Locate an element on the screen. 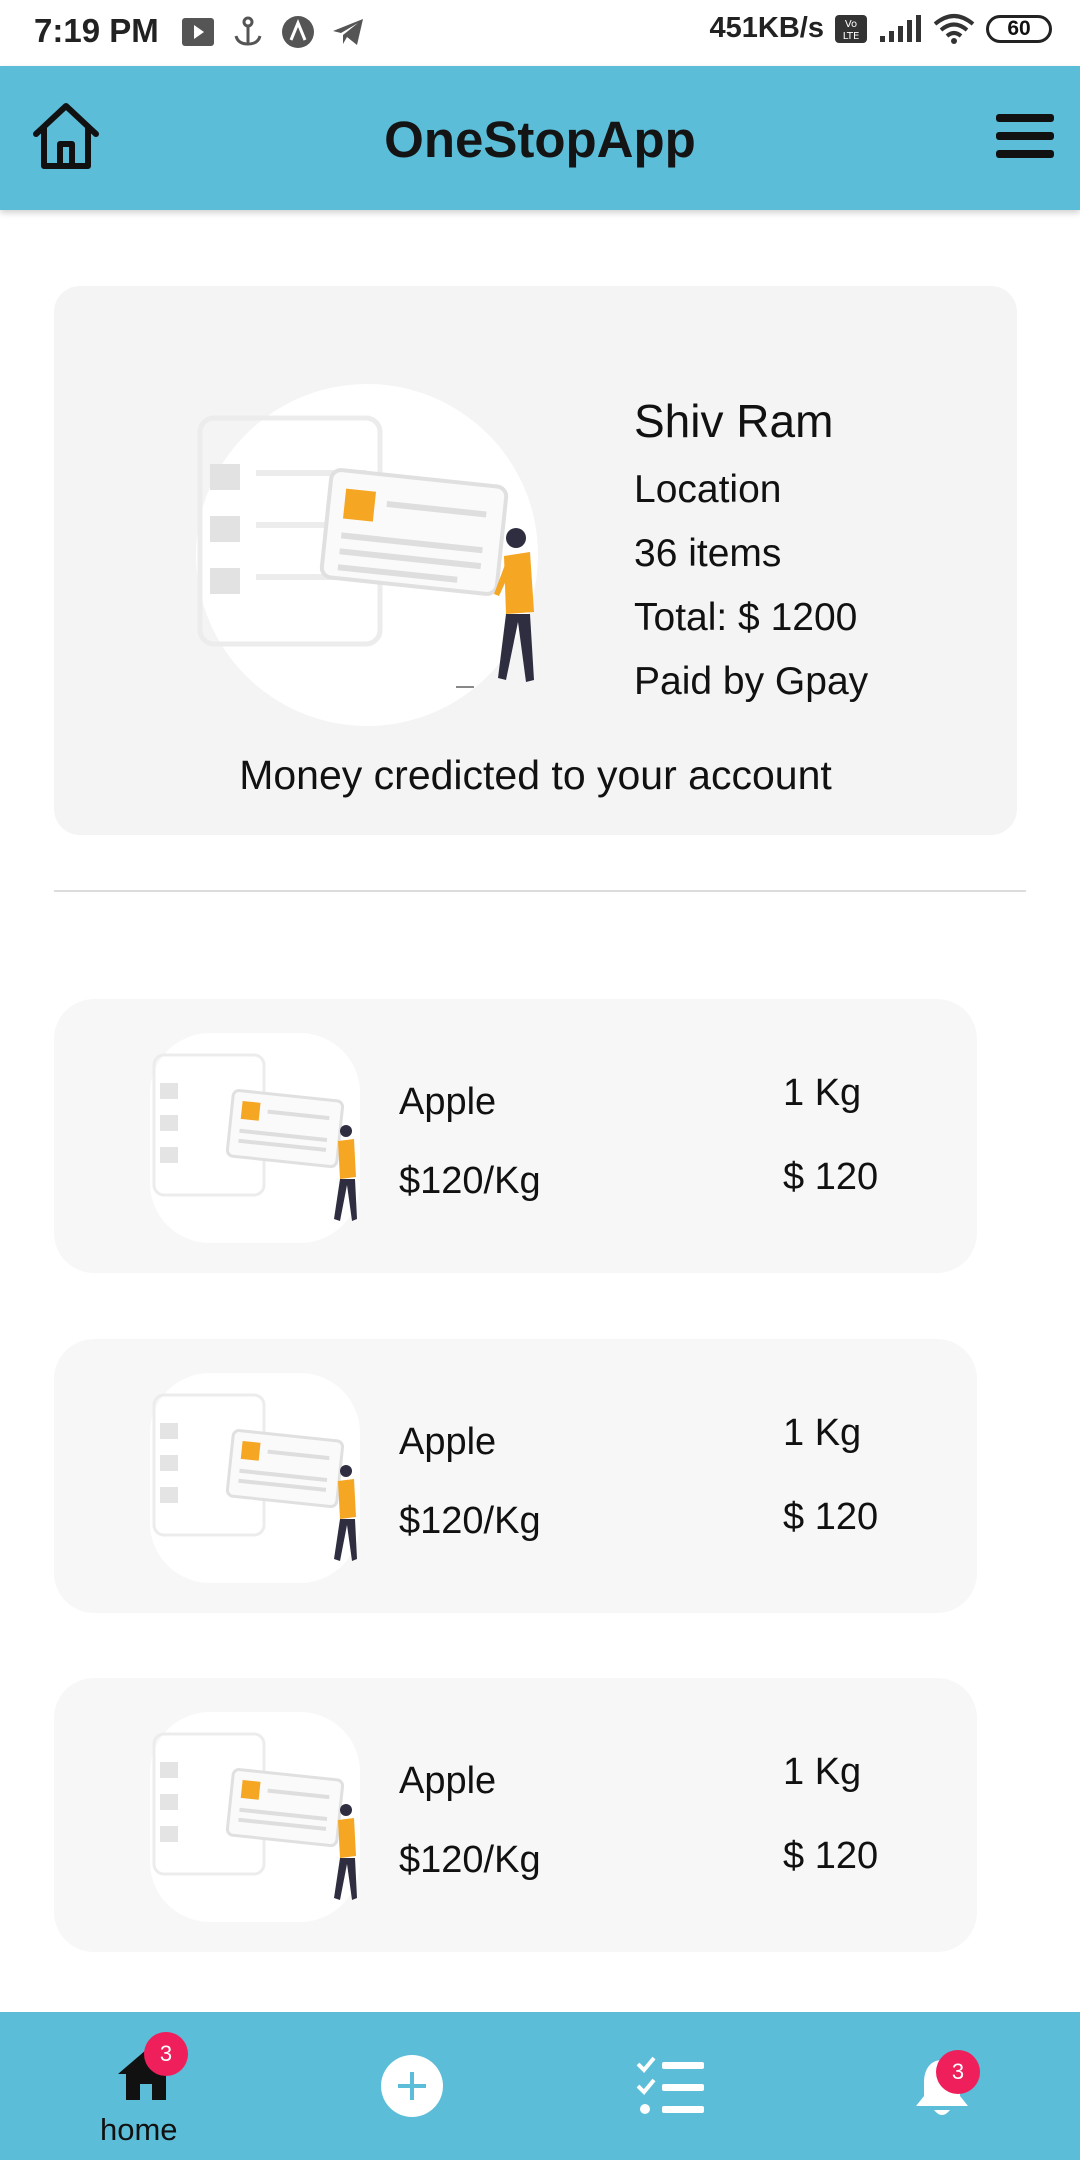 Image resolution: width=1080 pixels, height=2160 pixels. nav-tasks is located at coordinates (671, 2086).